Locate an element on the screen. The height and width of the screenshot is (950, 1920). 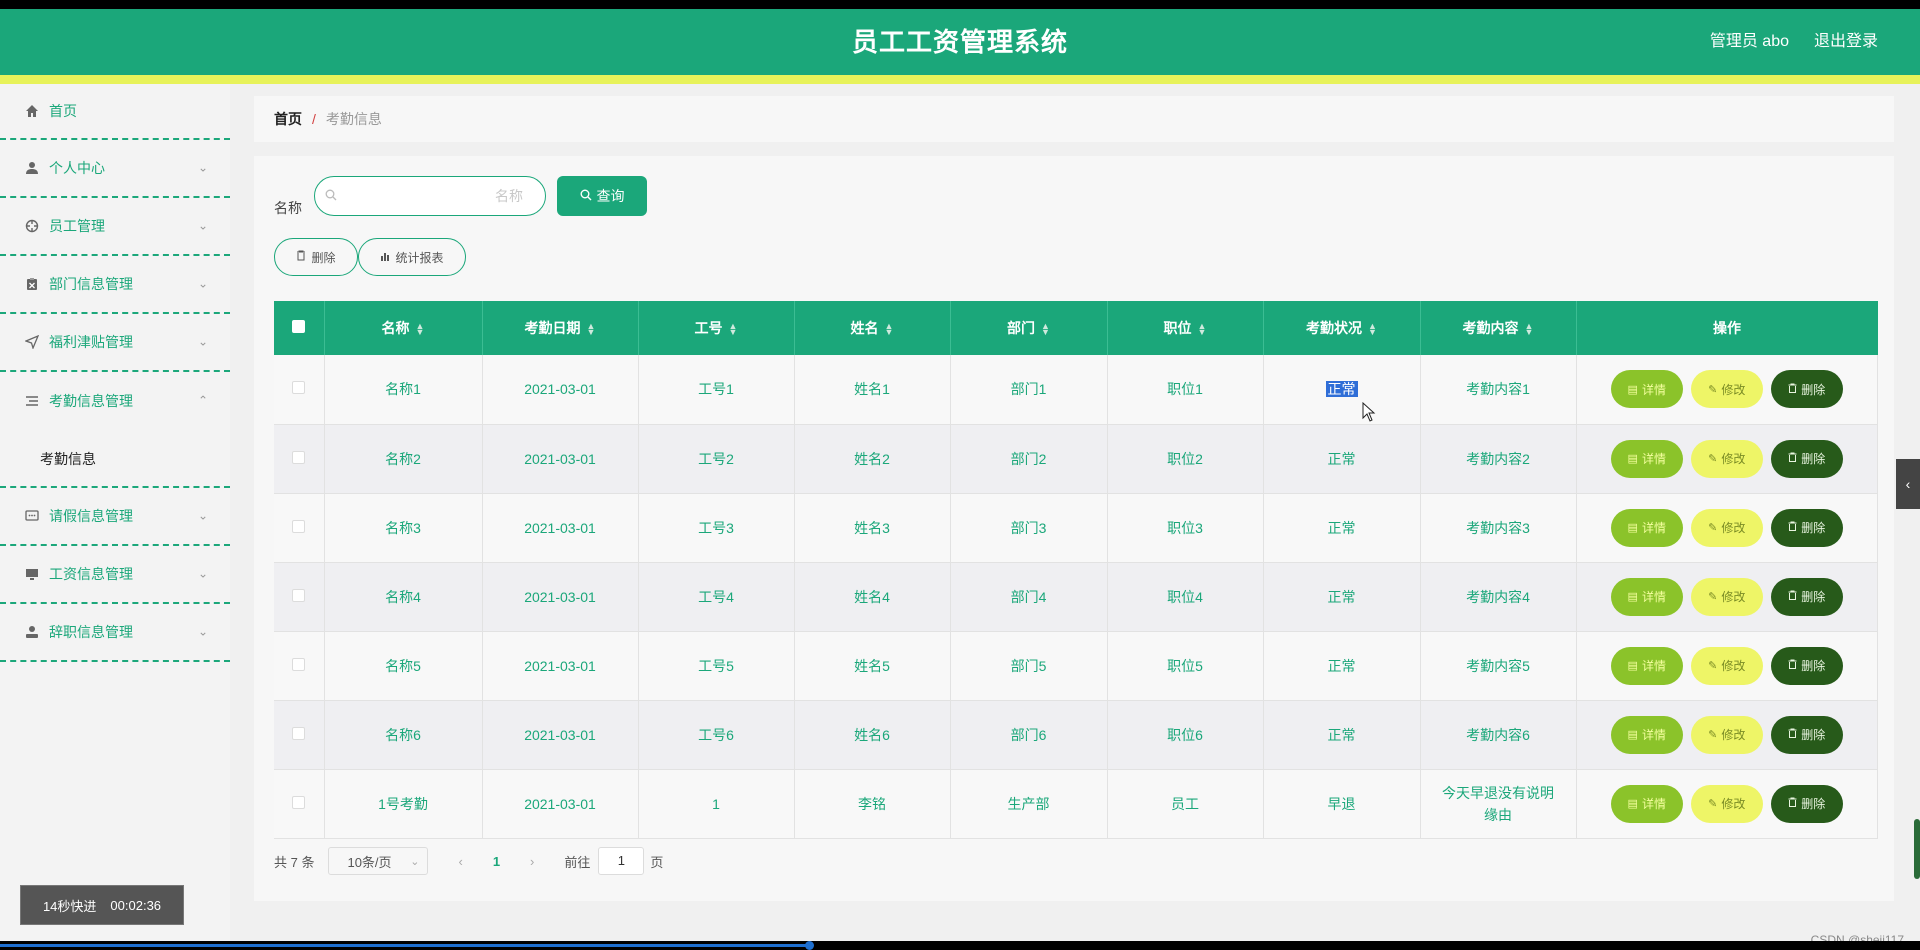
column-header: 职位 ▲ ▼ is located at coordinates (1185, 328).